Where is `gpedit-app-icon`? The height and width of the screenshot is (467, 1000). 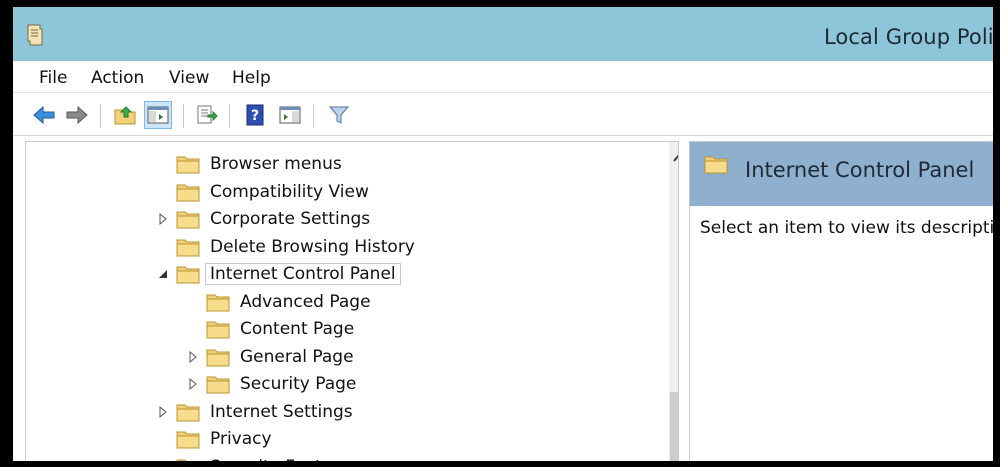 gpedit-app-icon is located at coordinates (35, 37).